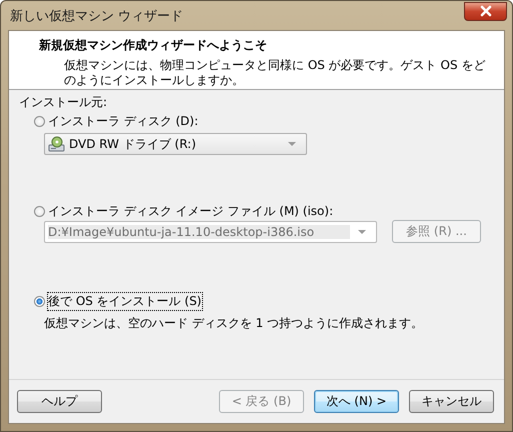 Image resolution: width=513 pixels, height=432 pixels. What do you see at coordinates (191, 211) in the screenshot?
I see `radio-label: インストーラ ディスク イメージ ファイル (M) (iso):` at bounding box center [191, 211].